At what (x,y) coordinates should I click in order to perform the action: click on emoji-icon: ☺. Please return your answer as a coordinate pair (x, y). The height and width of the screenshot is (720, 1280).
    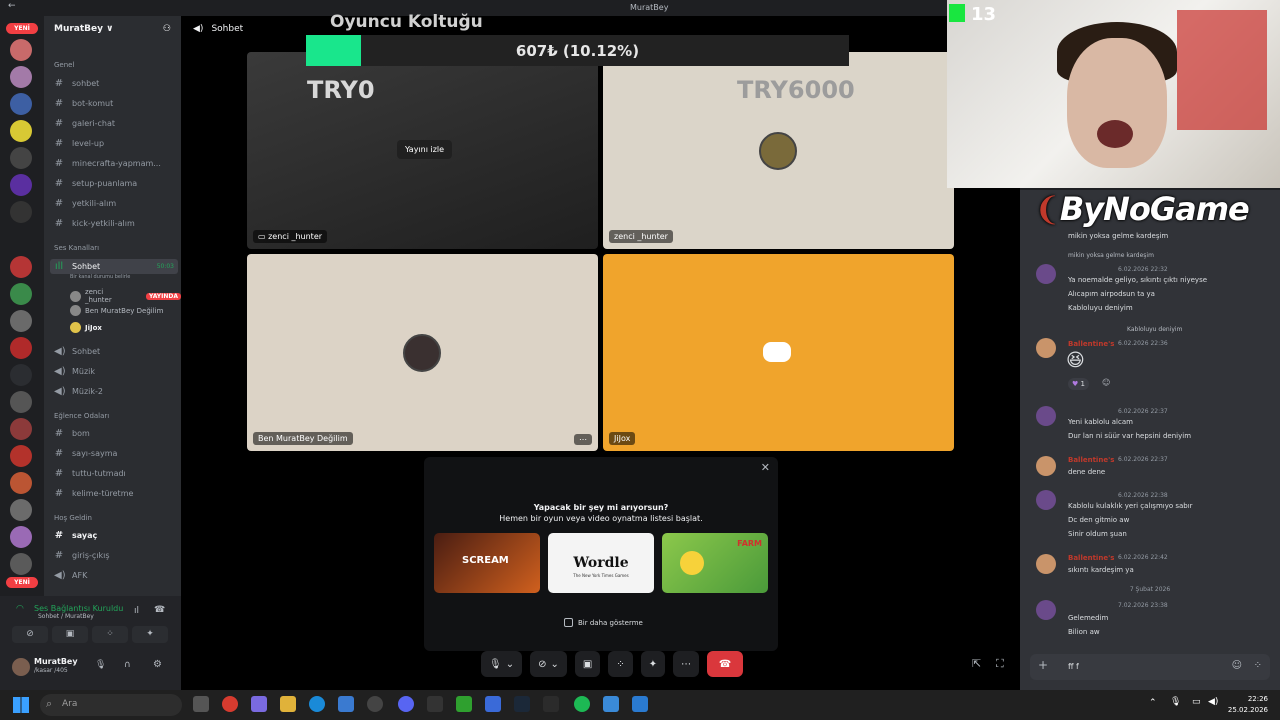
    Looking at the image, I should click on (1237, 665).